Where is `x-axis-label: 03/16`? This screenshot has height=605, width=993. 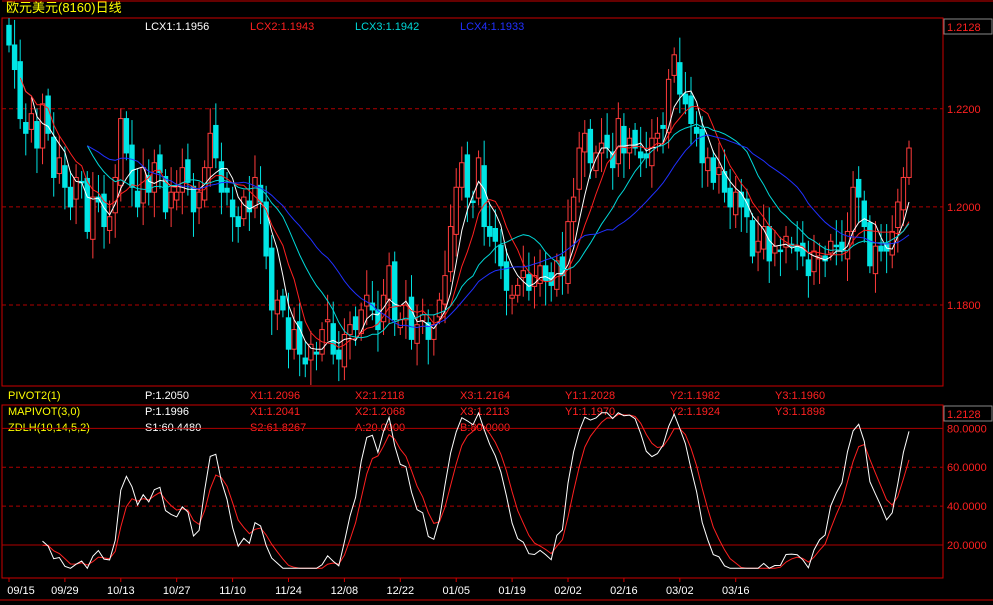
x-axis-label: 03/16 is located at coordinates (736, 591).